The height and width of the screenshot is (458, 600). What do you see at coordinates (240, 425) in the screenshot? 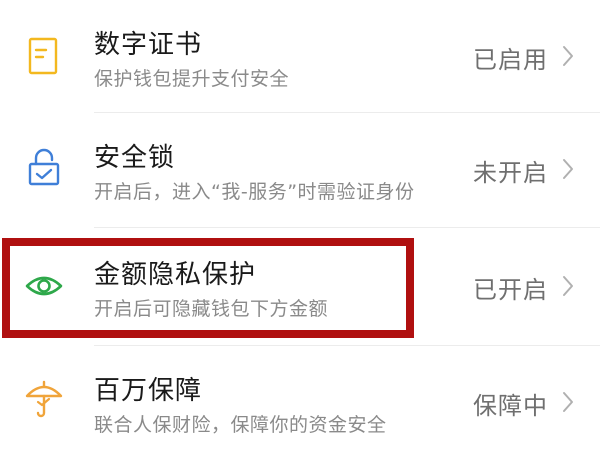
I see `setting-subtitle: 联合人保财险，保障你的资金安全` at bounding box center [240, 425].